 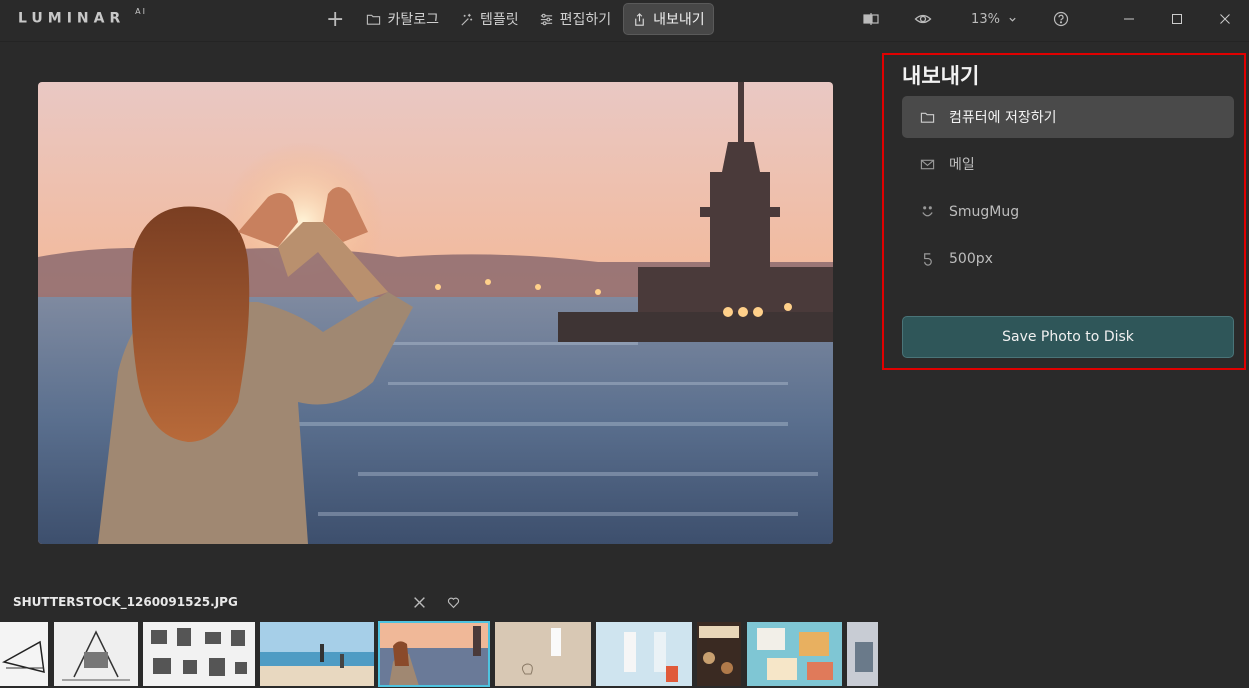 What do you see at coordinates (543, 654) in the screenshot?
I see `thumbnail-sand-heart` at bounding box center [543, 654].